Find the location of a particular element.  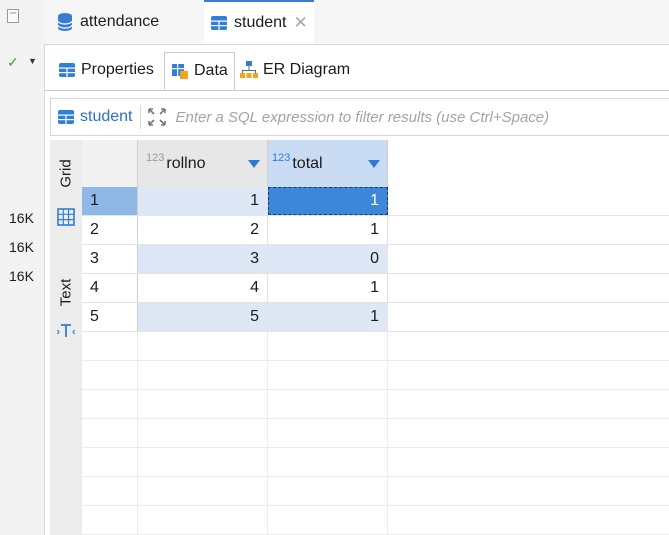

tab-grid: Grid is located at coordinates (66, 173).